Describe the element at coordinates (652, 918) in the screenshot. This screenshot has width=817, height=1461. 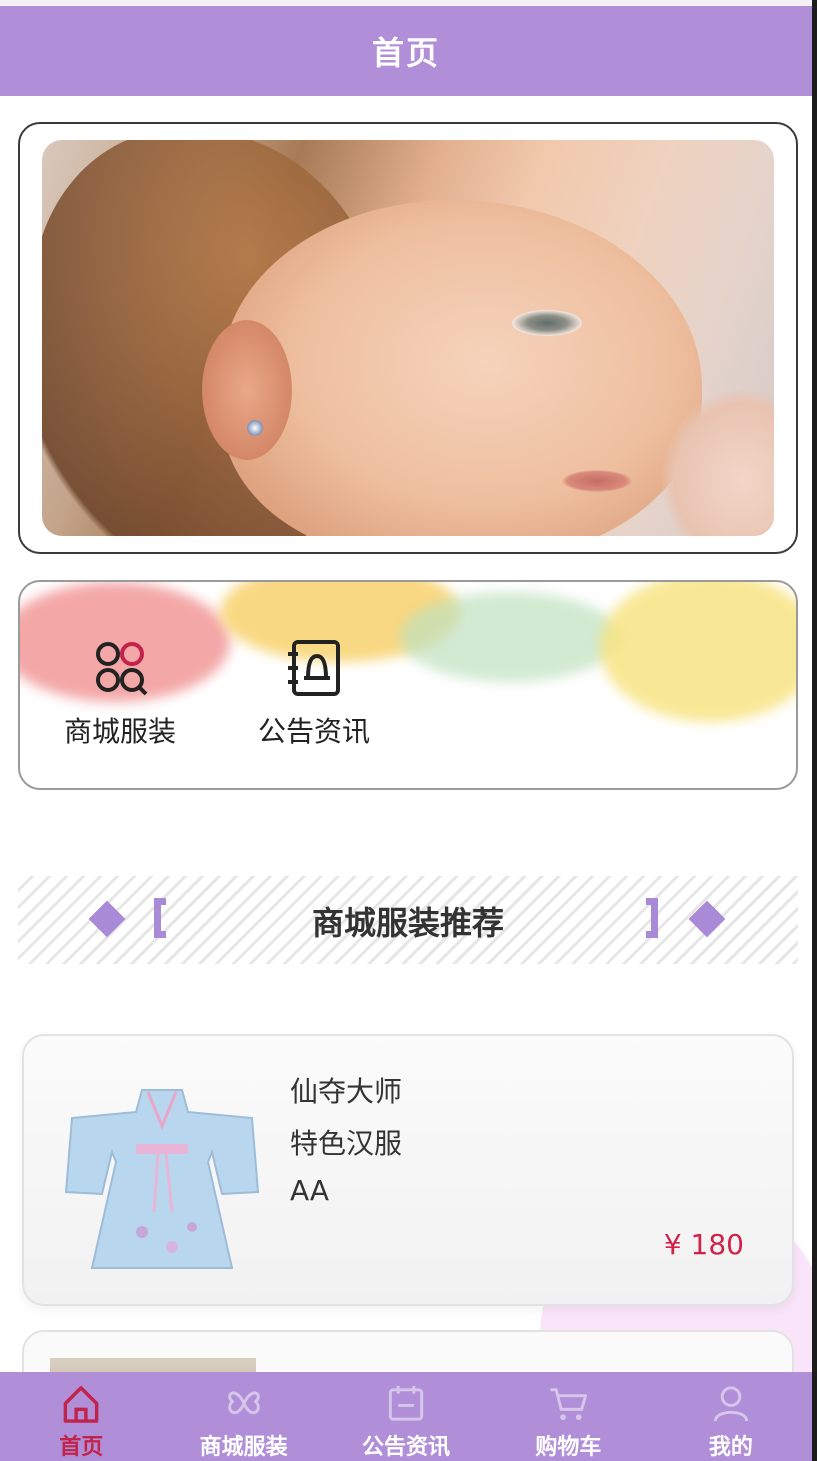
I see `bracket-right-icon` at that location.